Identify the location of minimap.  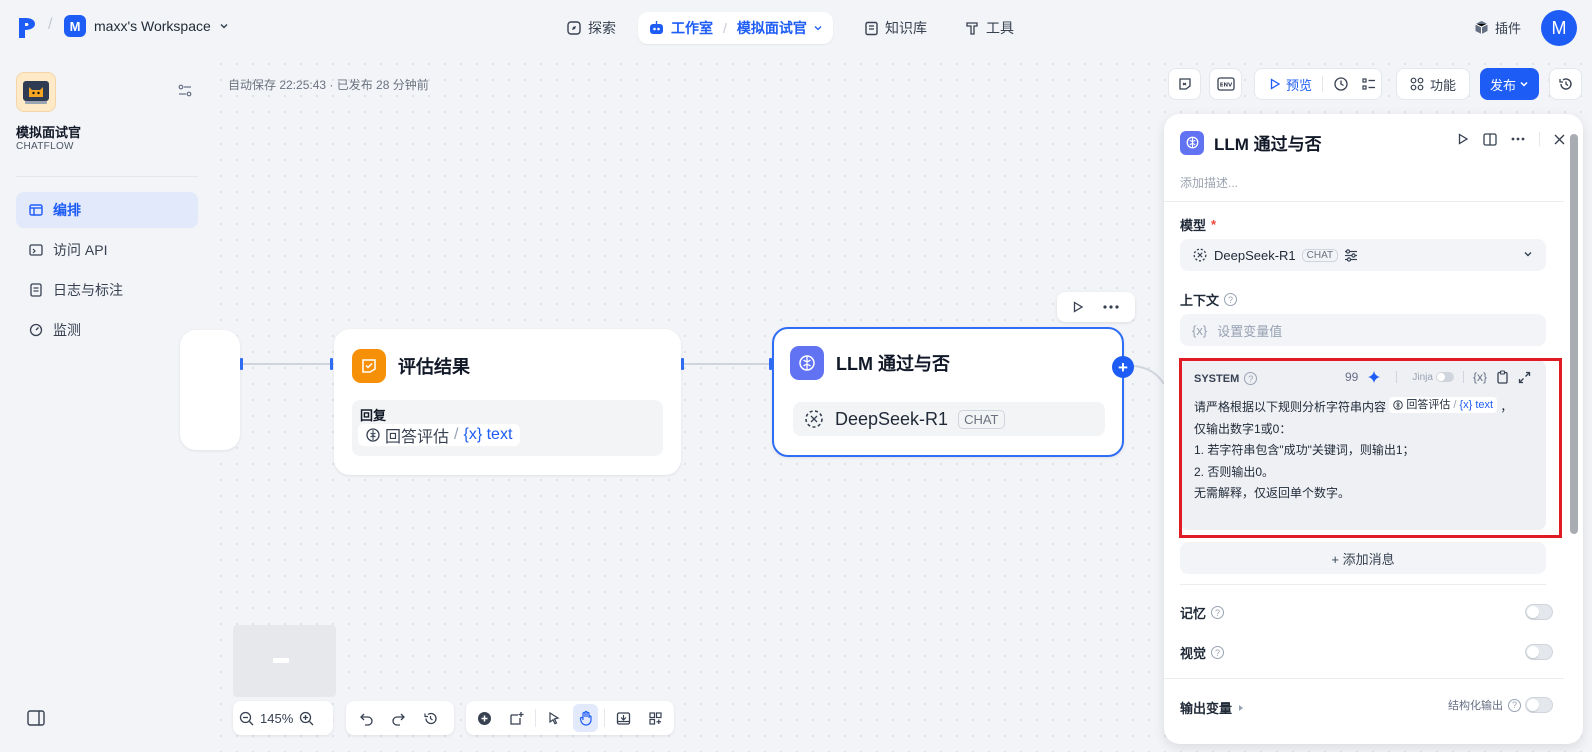
(284, 661).